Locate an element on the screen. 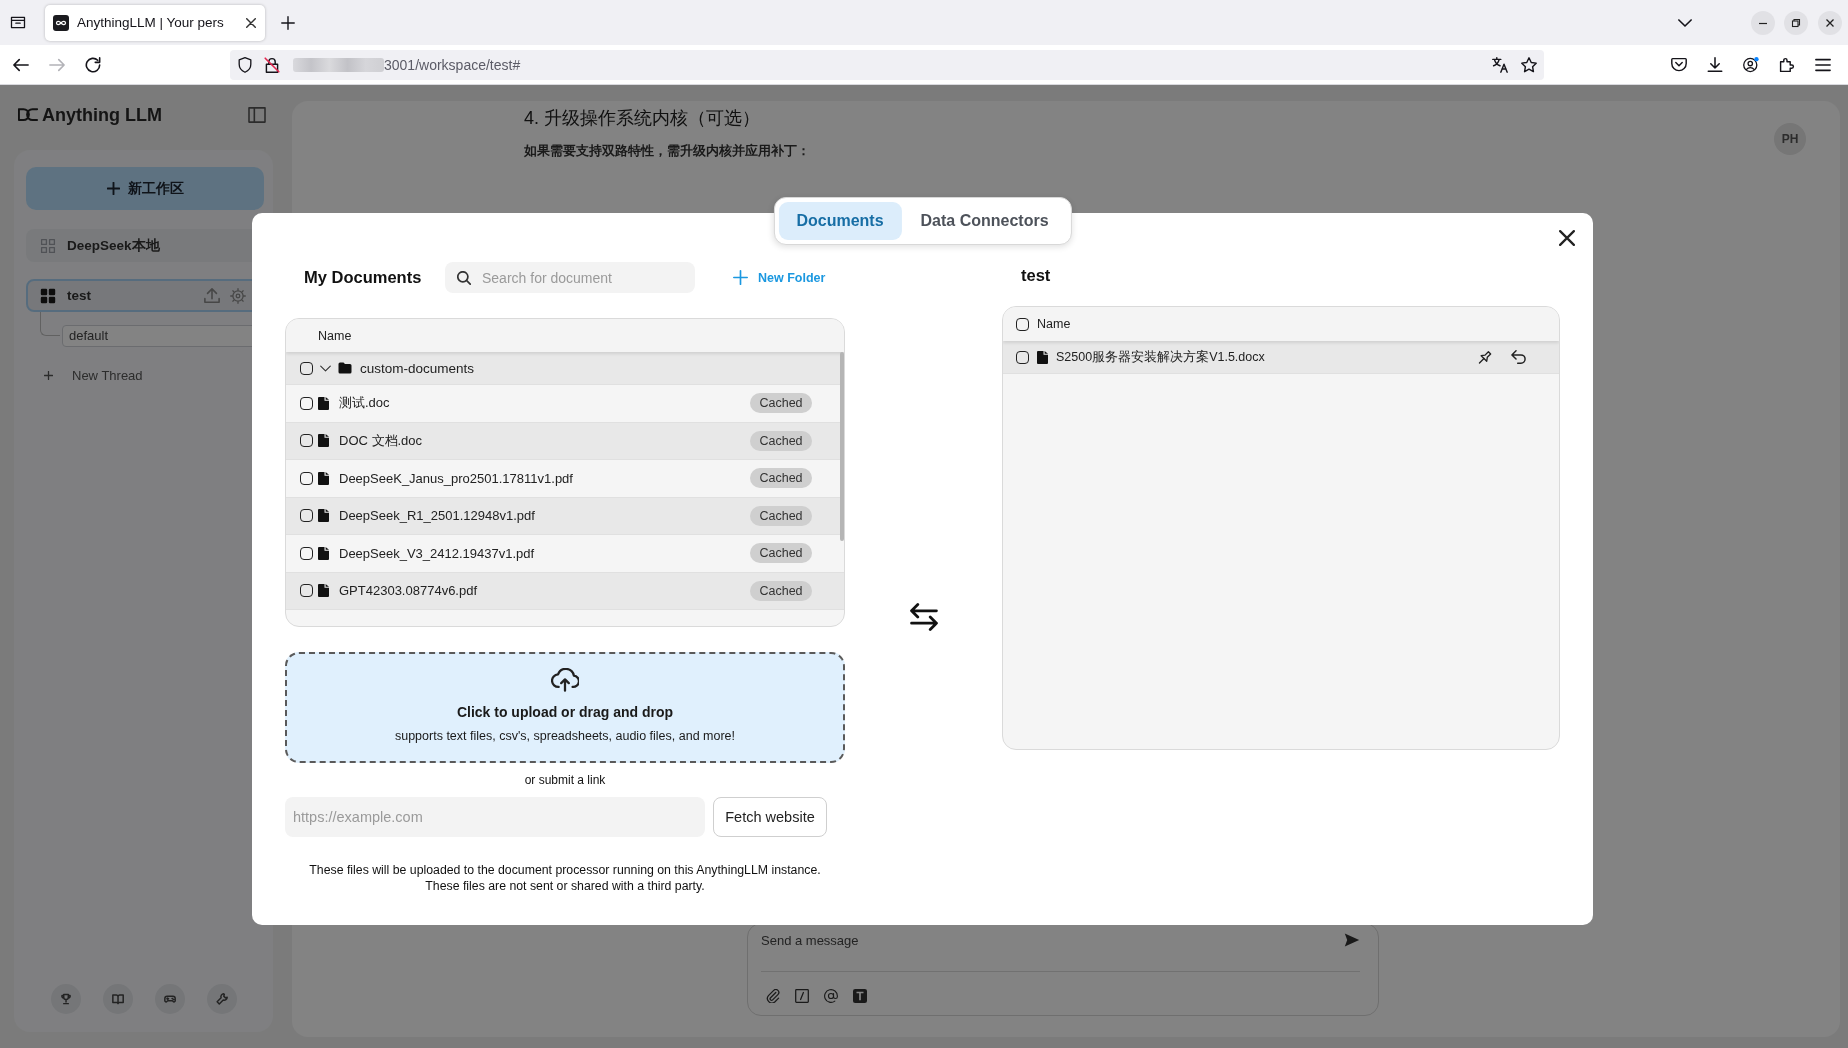 This screenshot has height=1048, width=1848. swap-arrows-icon is located at coordinates (923, 617).